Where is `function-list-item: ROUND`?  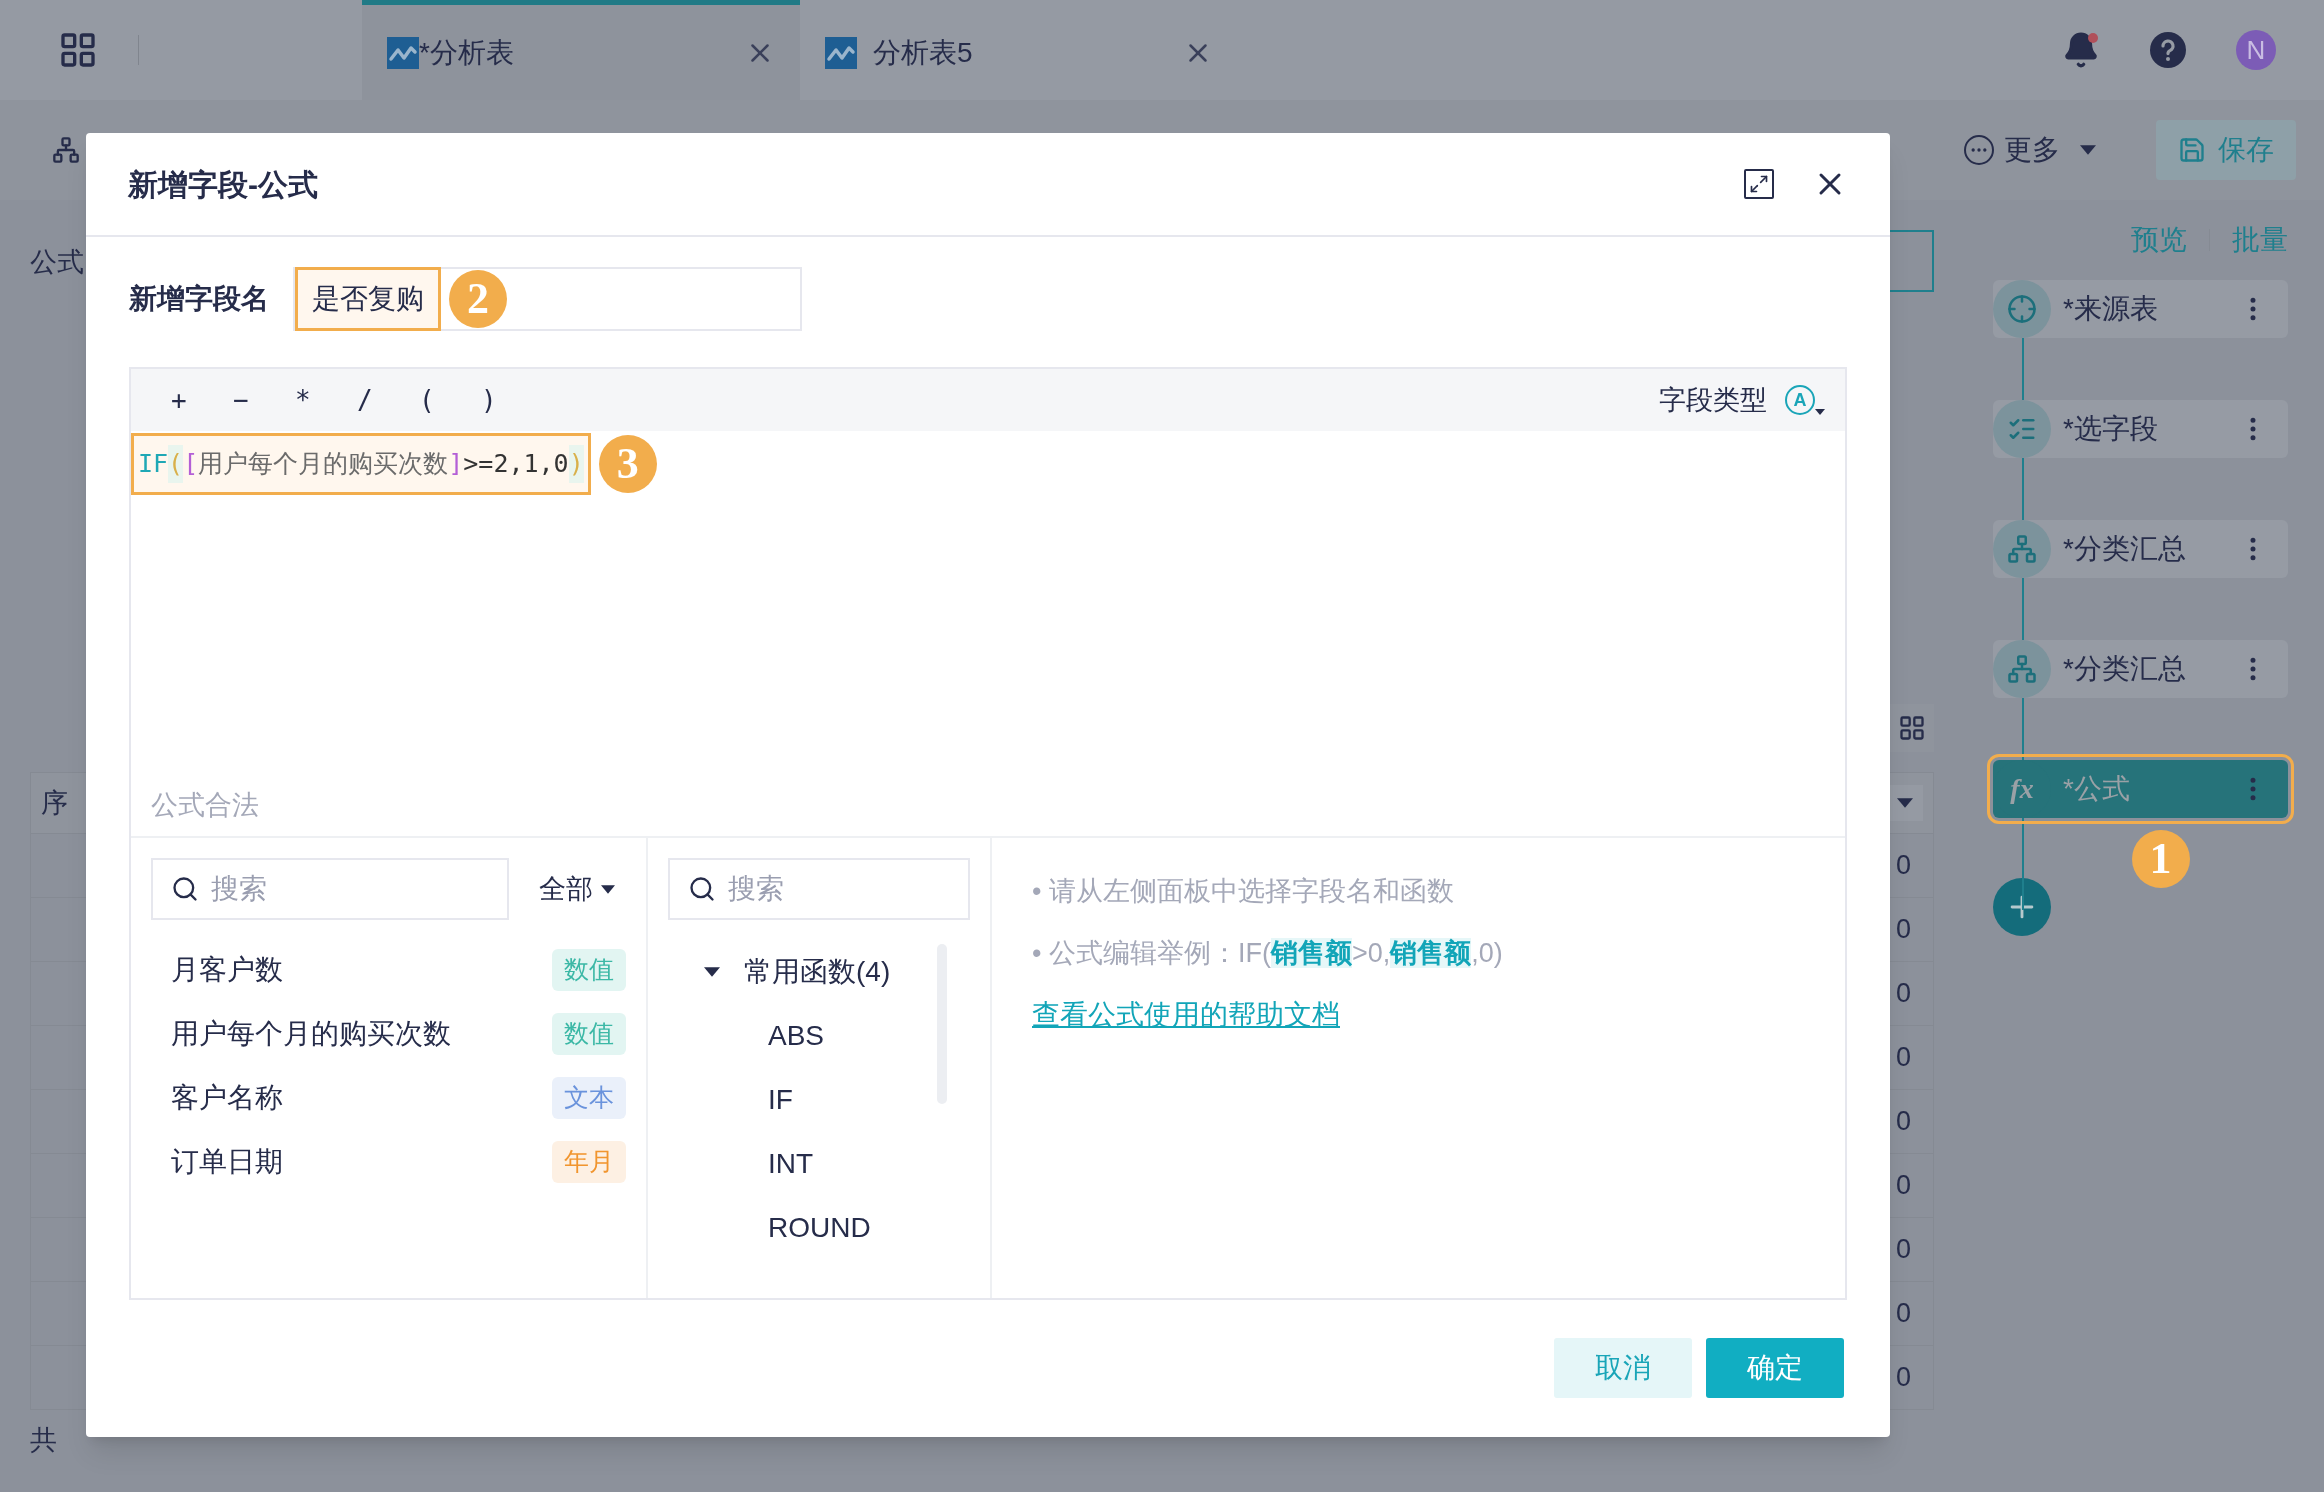 function-list-item: ROUND is located at coordinates (819, 1228).